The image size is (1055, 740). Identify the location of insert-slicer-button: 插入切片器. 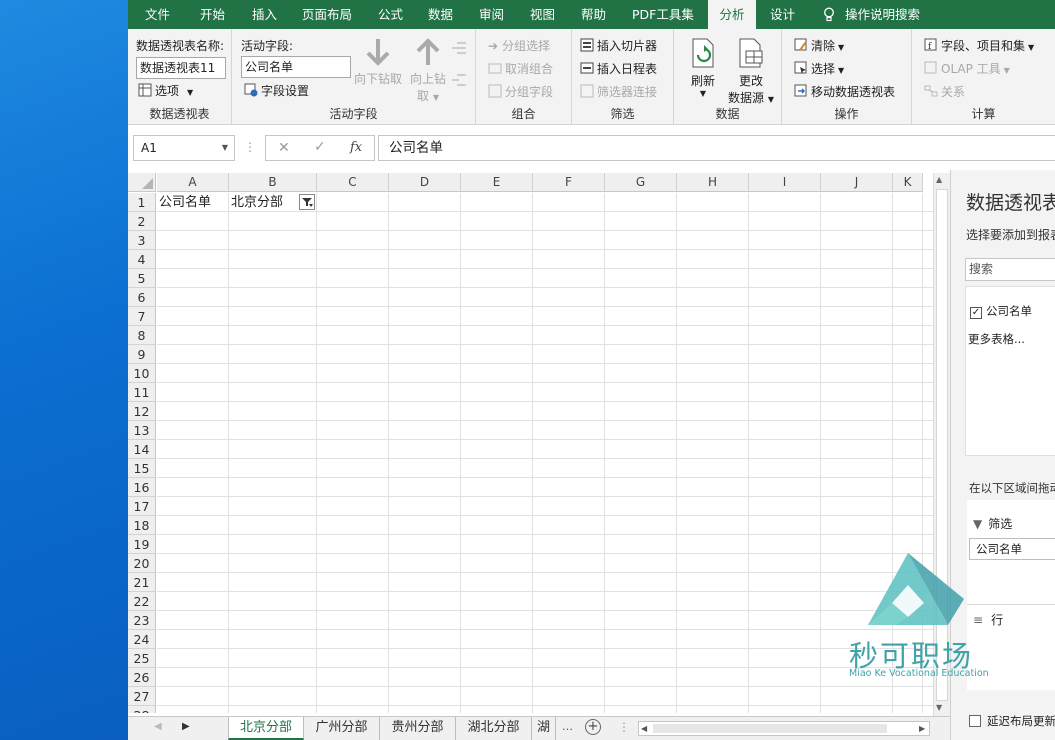
(618, 45).